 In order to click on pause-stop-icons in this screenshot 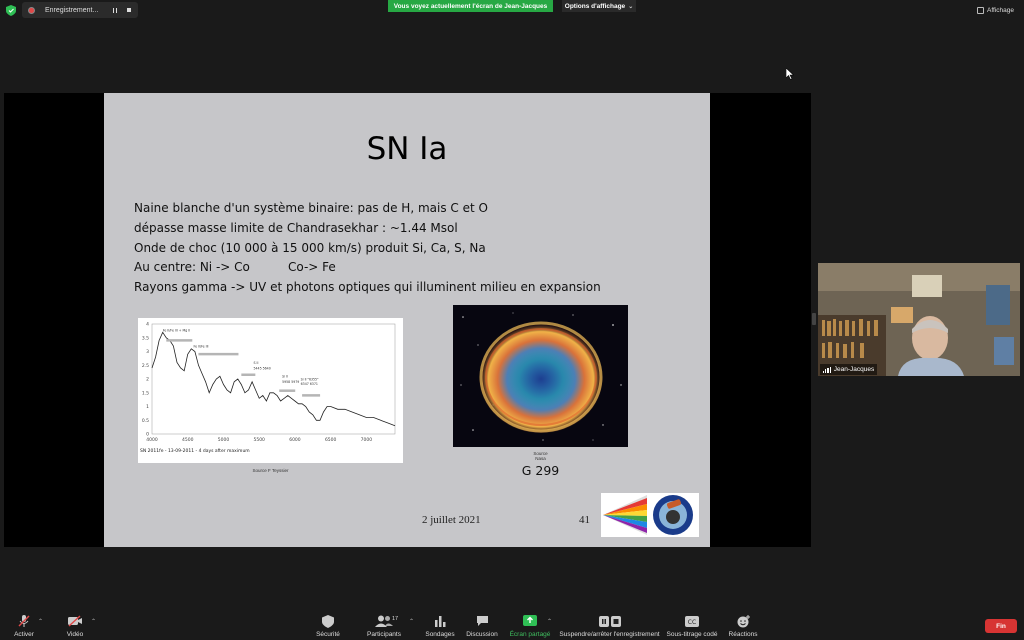, I will do `click(609, 621)`.